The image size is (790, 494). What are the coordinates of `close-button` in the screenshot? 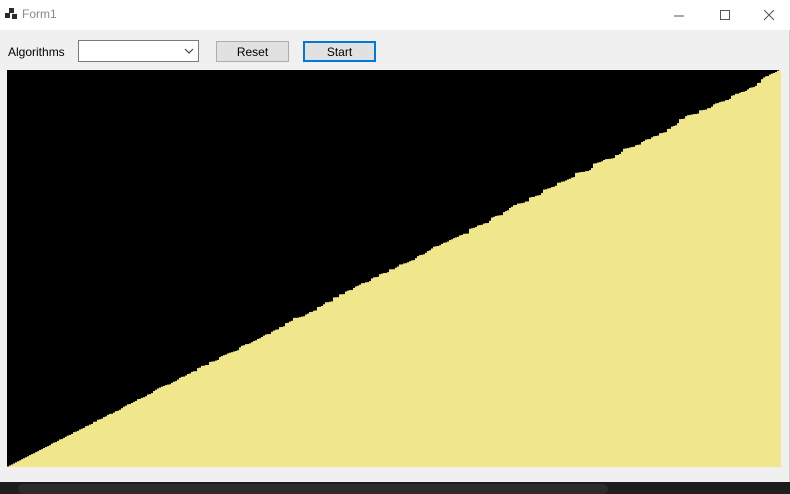 It's located at (768, 15).